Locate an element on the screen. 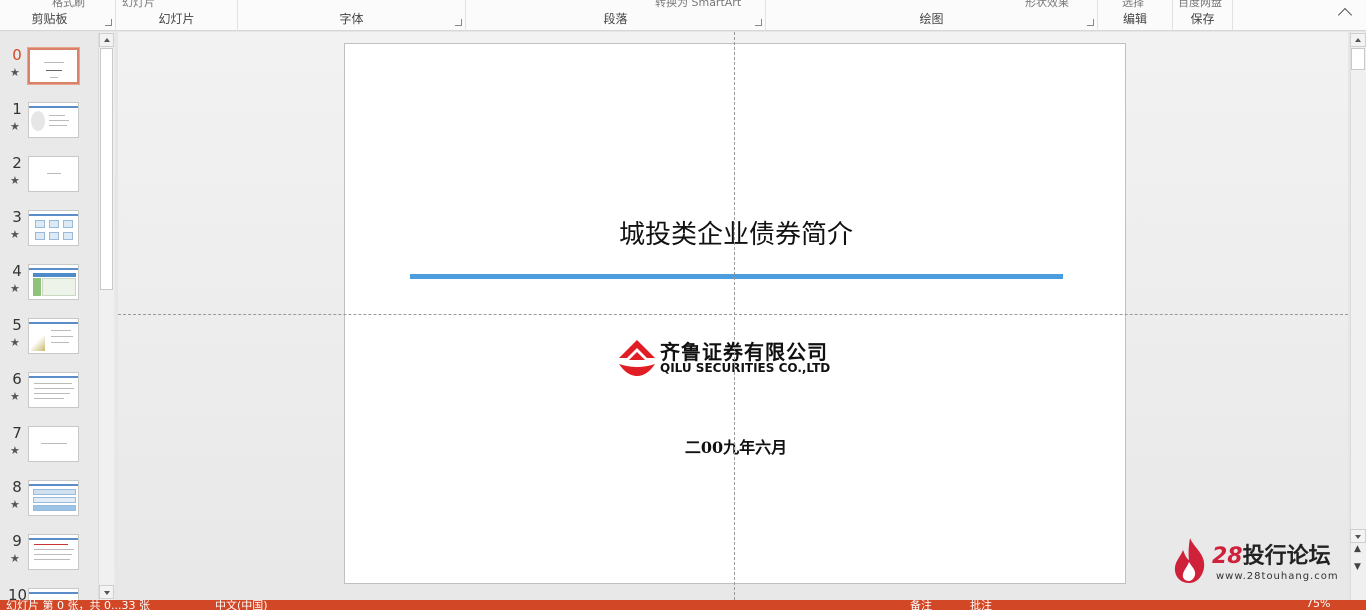 This screenshot has width=1366, height=610. thumbnails-scrollbar is located at coordinates (106, 316).